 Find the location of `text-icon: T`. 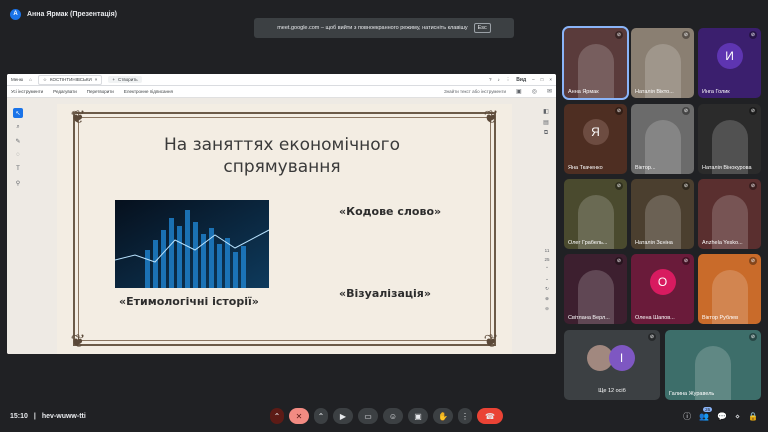

text-icon: T is located at coordinates (18, 169).